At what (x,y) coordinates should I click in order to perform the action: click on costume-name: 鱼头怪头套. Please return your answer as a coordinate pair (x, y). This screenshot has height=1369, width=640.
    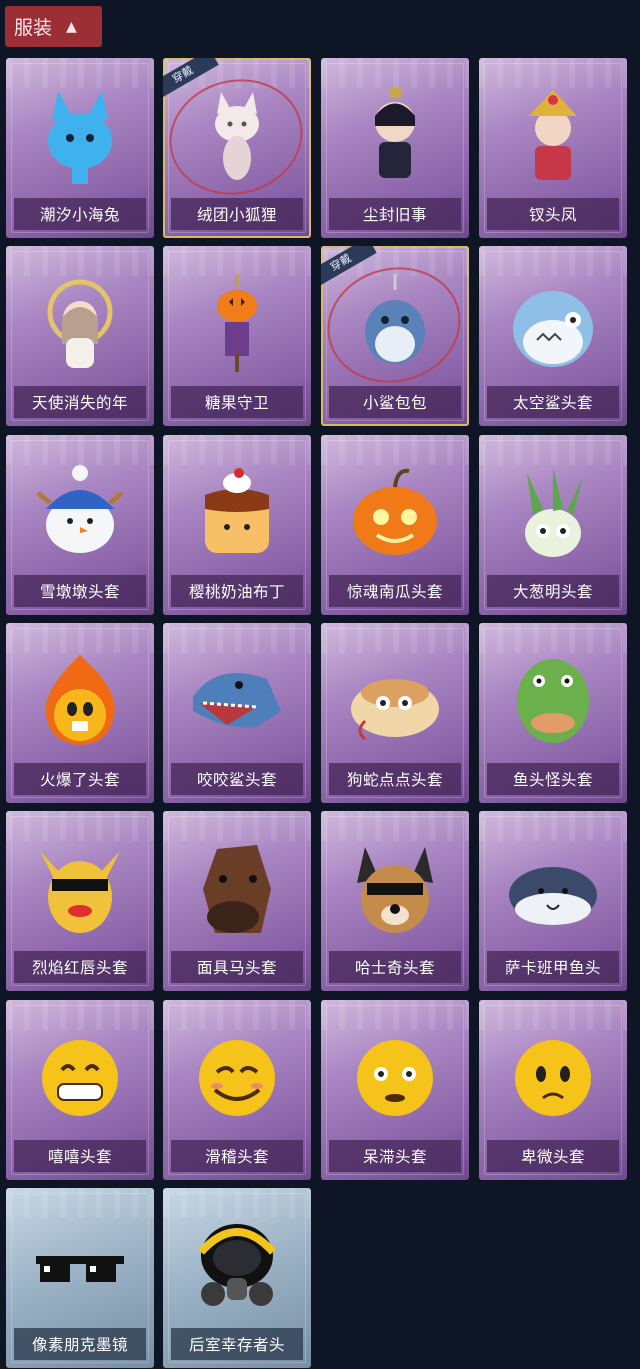
    Looking at the image, I should click on (553, 779).